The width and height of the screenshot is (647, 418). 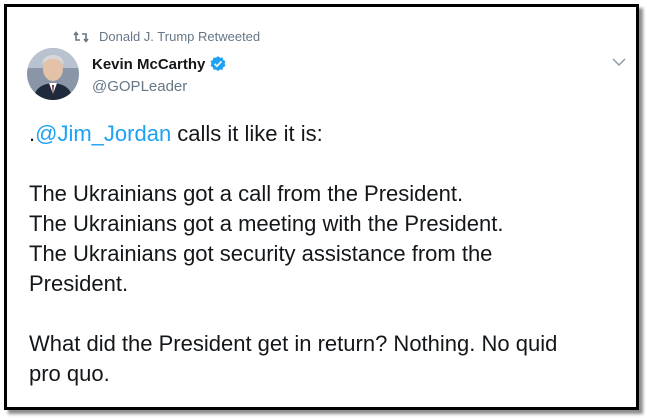 I want to click on avatar-image, so click(x=53, y=74).